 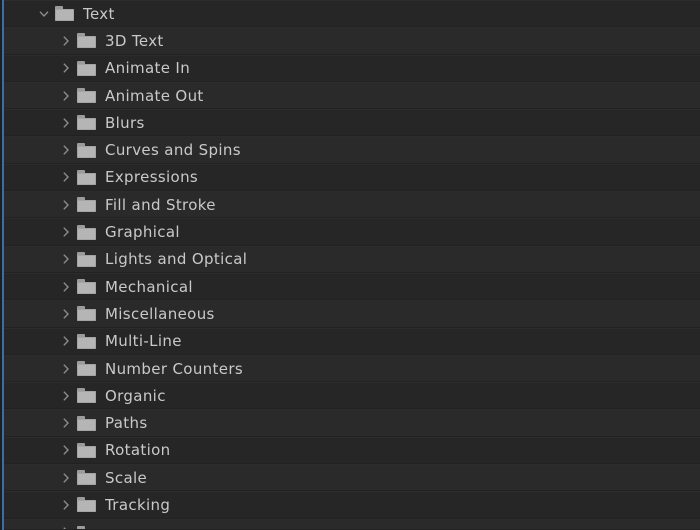 What do you see at coordinates (148, 68) in the screenshot?
I see `tree-row-label: Animate In` at bounding box center [148, 68].